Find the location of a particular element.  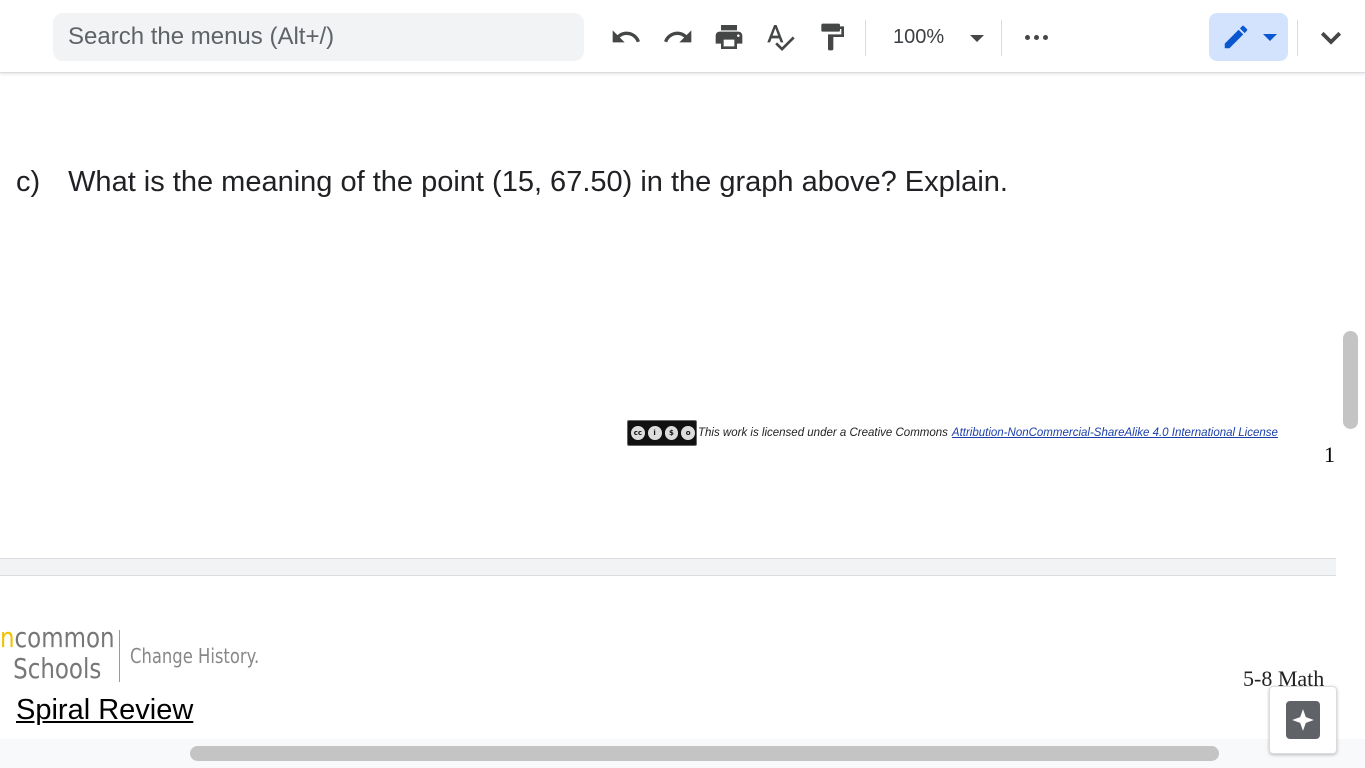

question-label: c) is located at coordinates (28, 182).